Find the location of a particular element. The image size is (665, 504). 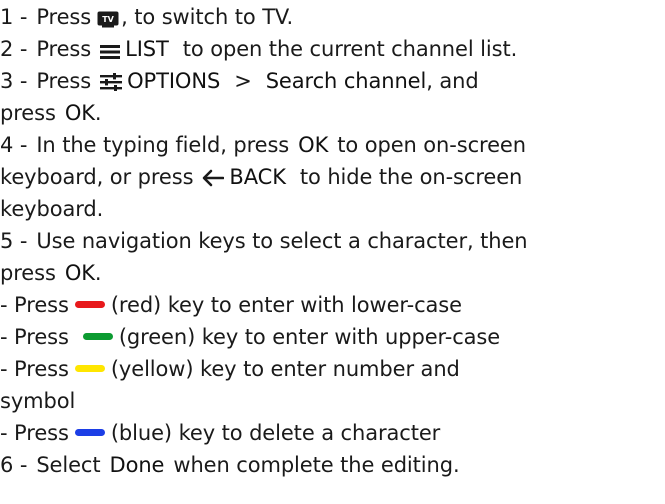

red-key-text: (red) key to enter with lower-case is located at coordinates (286, 305).